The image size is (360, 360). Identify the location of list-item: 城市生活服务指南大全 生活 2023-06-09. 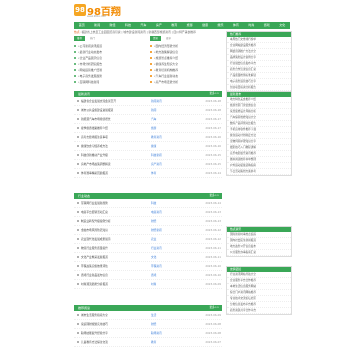
(148, 315).